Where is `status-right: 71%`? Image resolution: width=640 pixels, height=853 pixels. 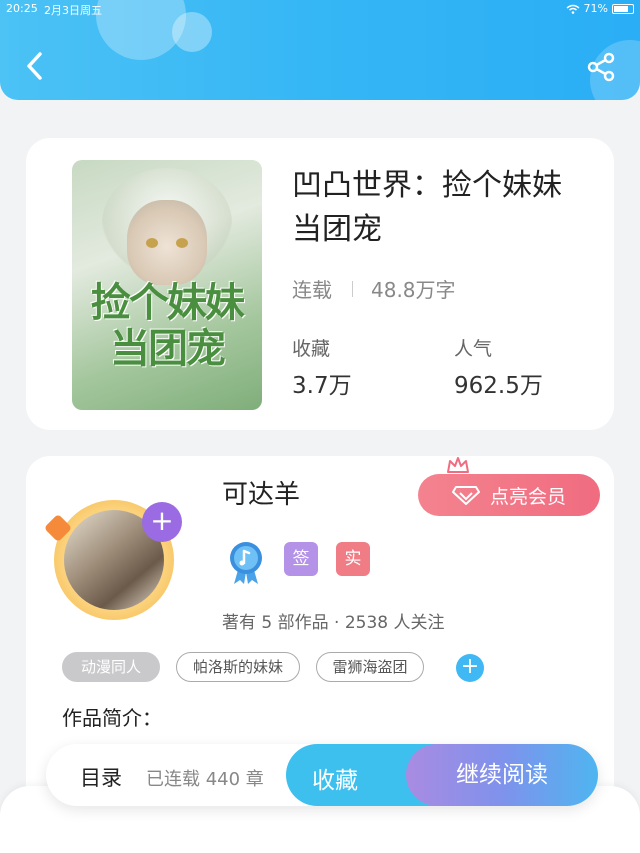 status-right: 71% is located at coordinates (600, 8).